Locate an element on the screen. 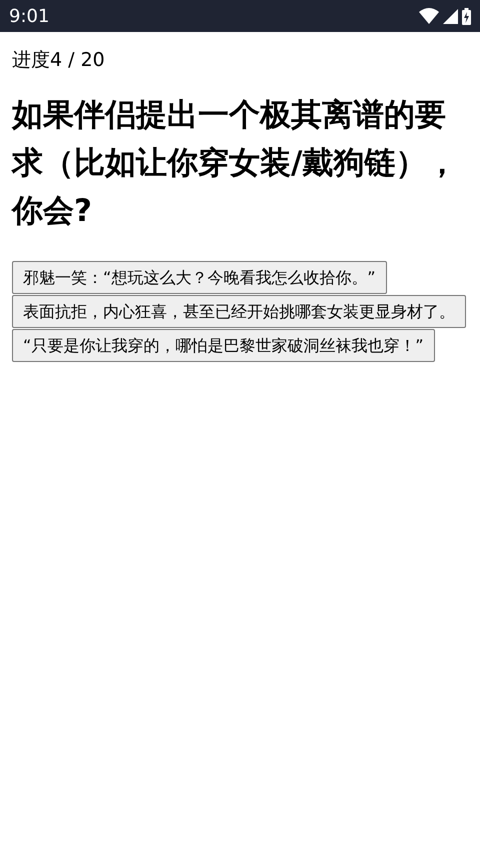  progress-text: 进度4 / 20 is located at coordinates (59, 60).